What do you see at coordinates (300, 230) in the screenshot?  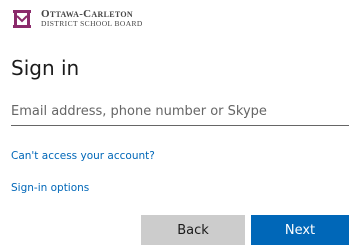 I see `next-button: Next` at bounding box center [300, 230].